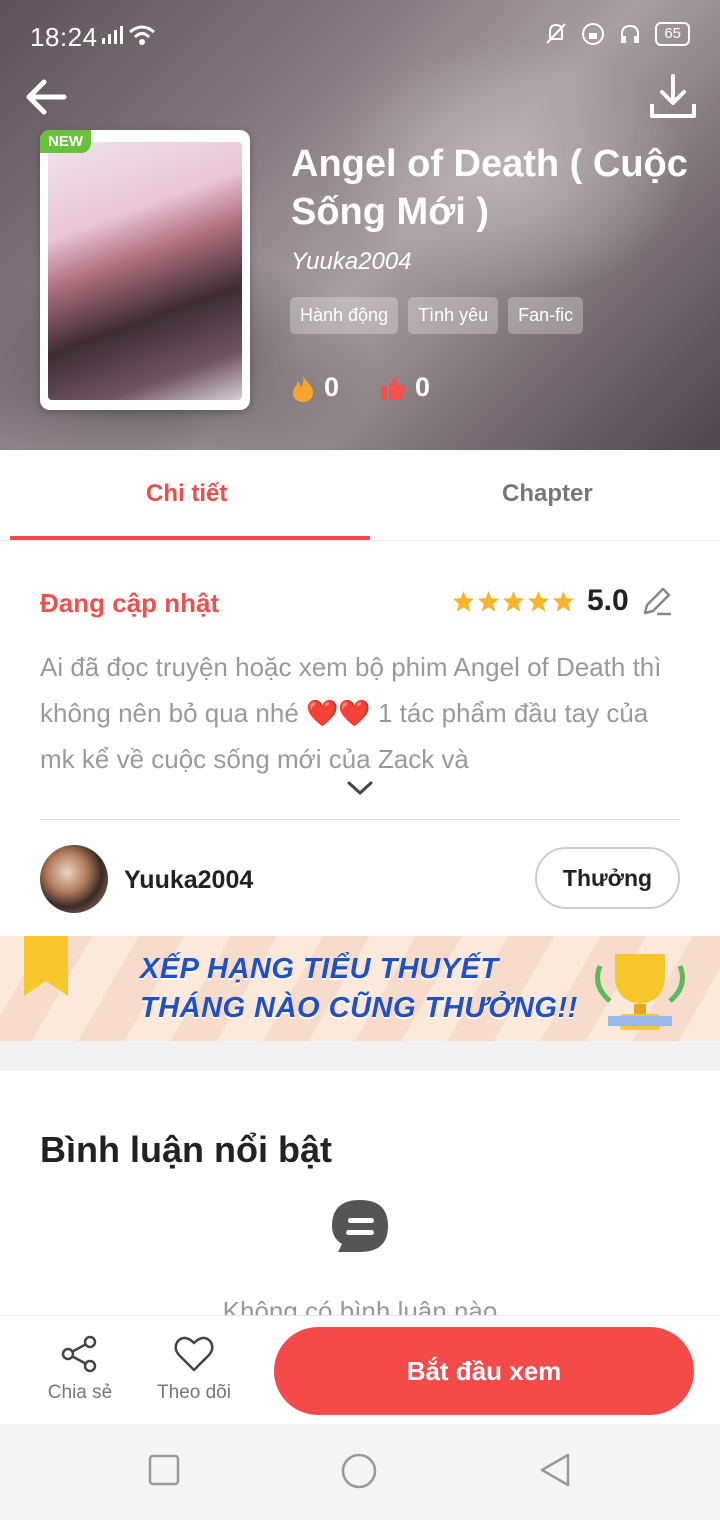  I want to click on system-navigation-bar, so click(360, 1472).